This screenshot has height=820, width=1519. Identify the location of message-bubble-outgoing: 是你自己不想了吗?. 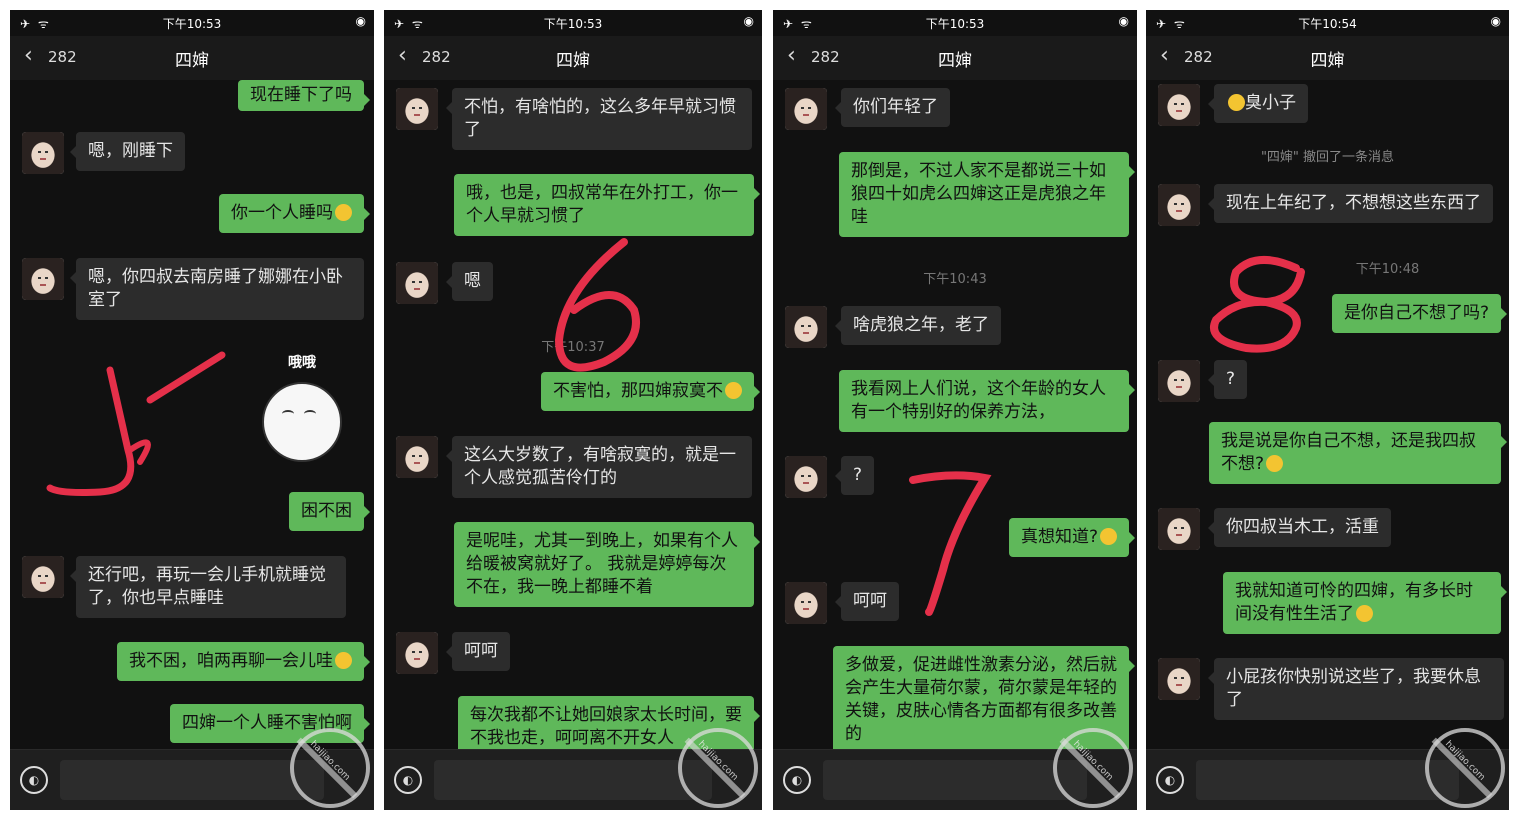
(1419, 313).